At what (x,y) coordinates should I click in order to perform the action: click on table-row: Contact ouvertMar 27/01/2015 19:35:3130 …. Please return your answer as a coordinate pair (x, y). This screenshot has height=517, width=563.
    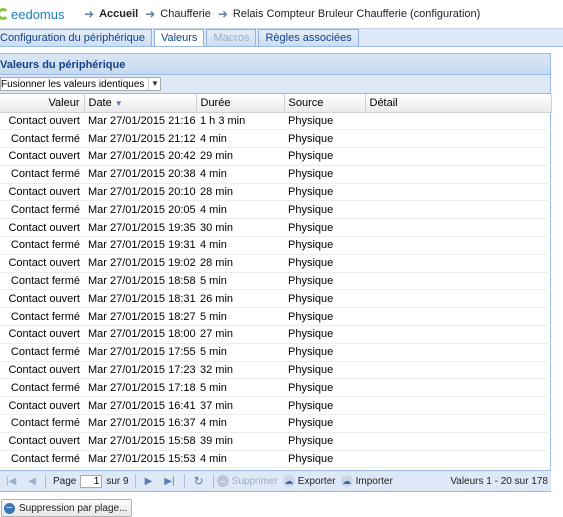
    Looking at the image, I should click on (275, 228).